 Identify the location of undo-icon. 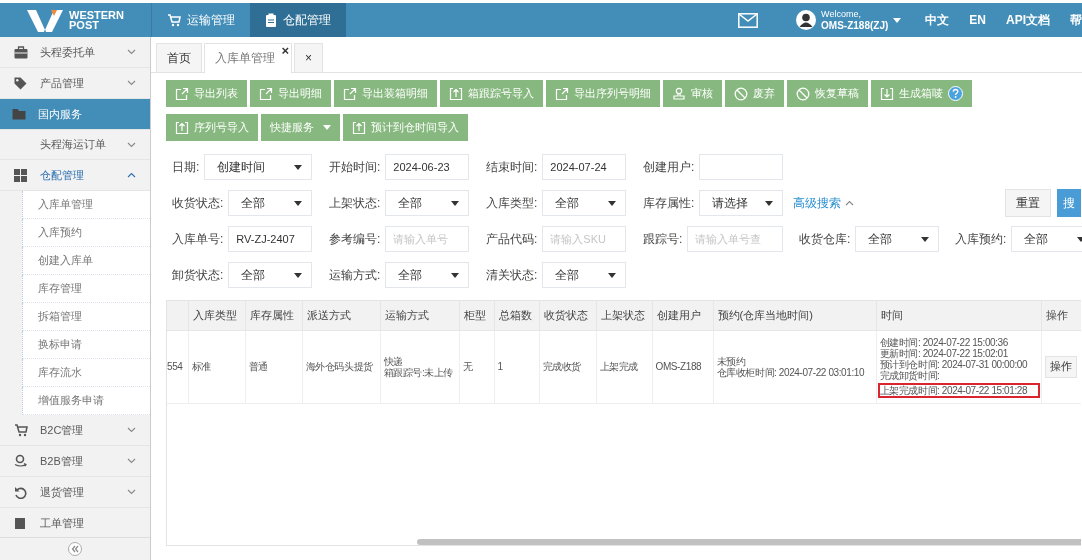
(21, 492).